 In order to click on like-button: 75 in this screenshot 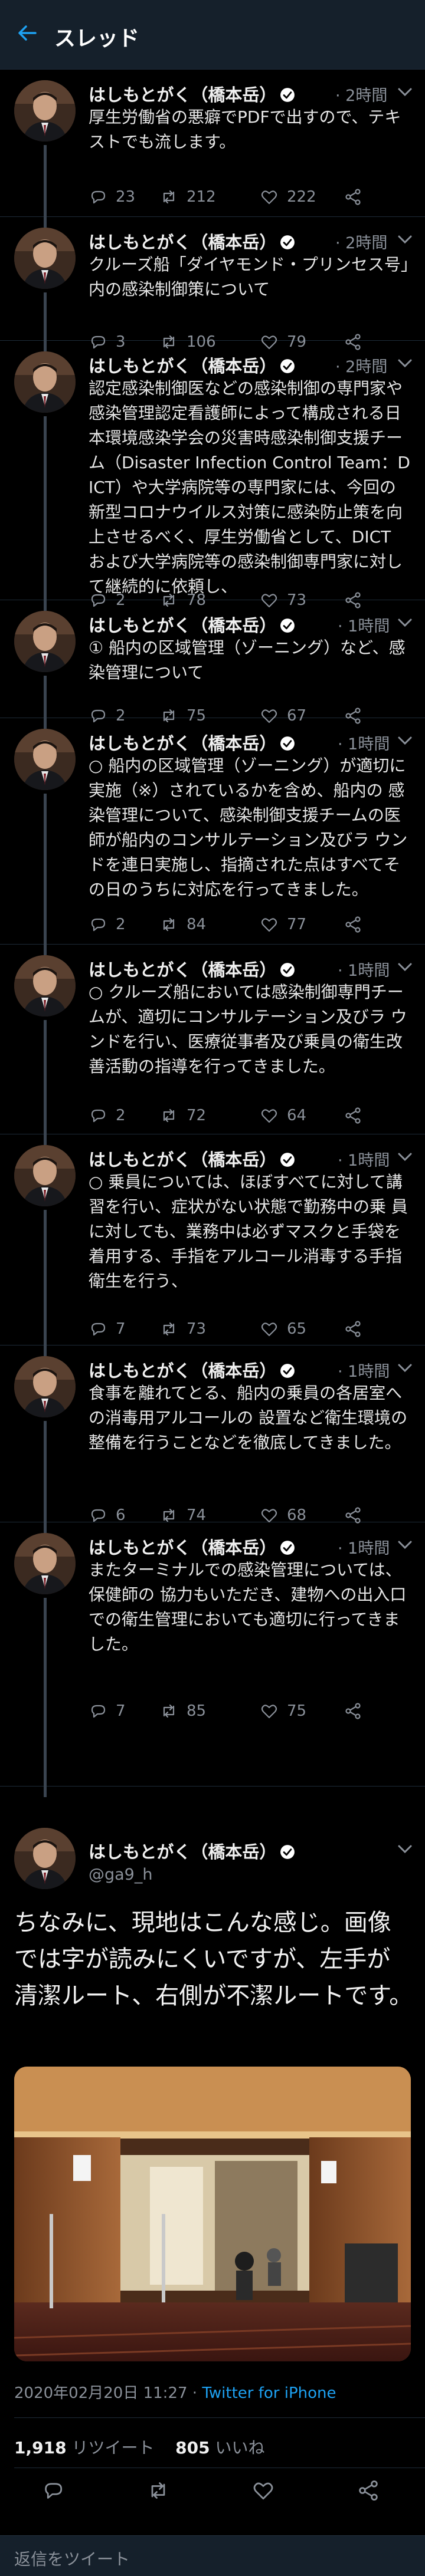, I will do `click(283, 1711)`.